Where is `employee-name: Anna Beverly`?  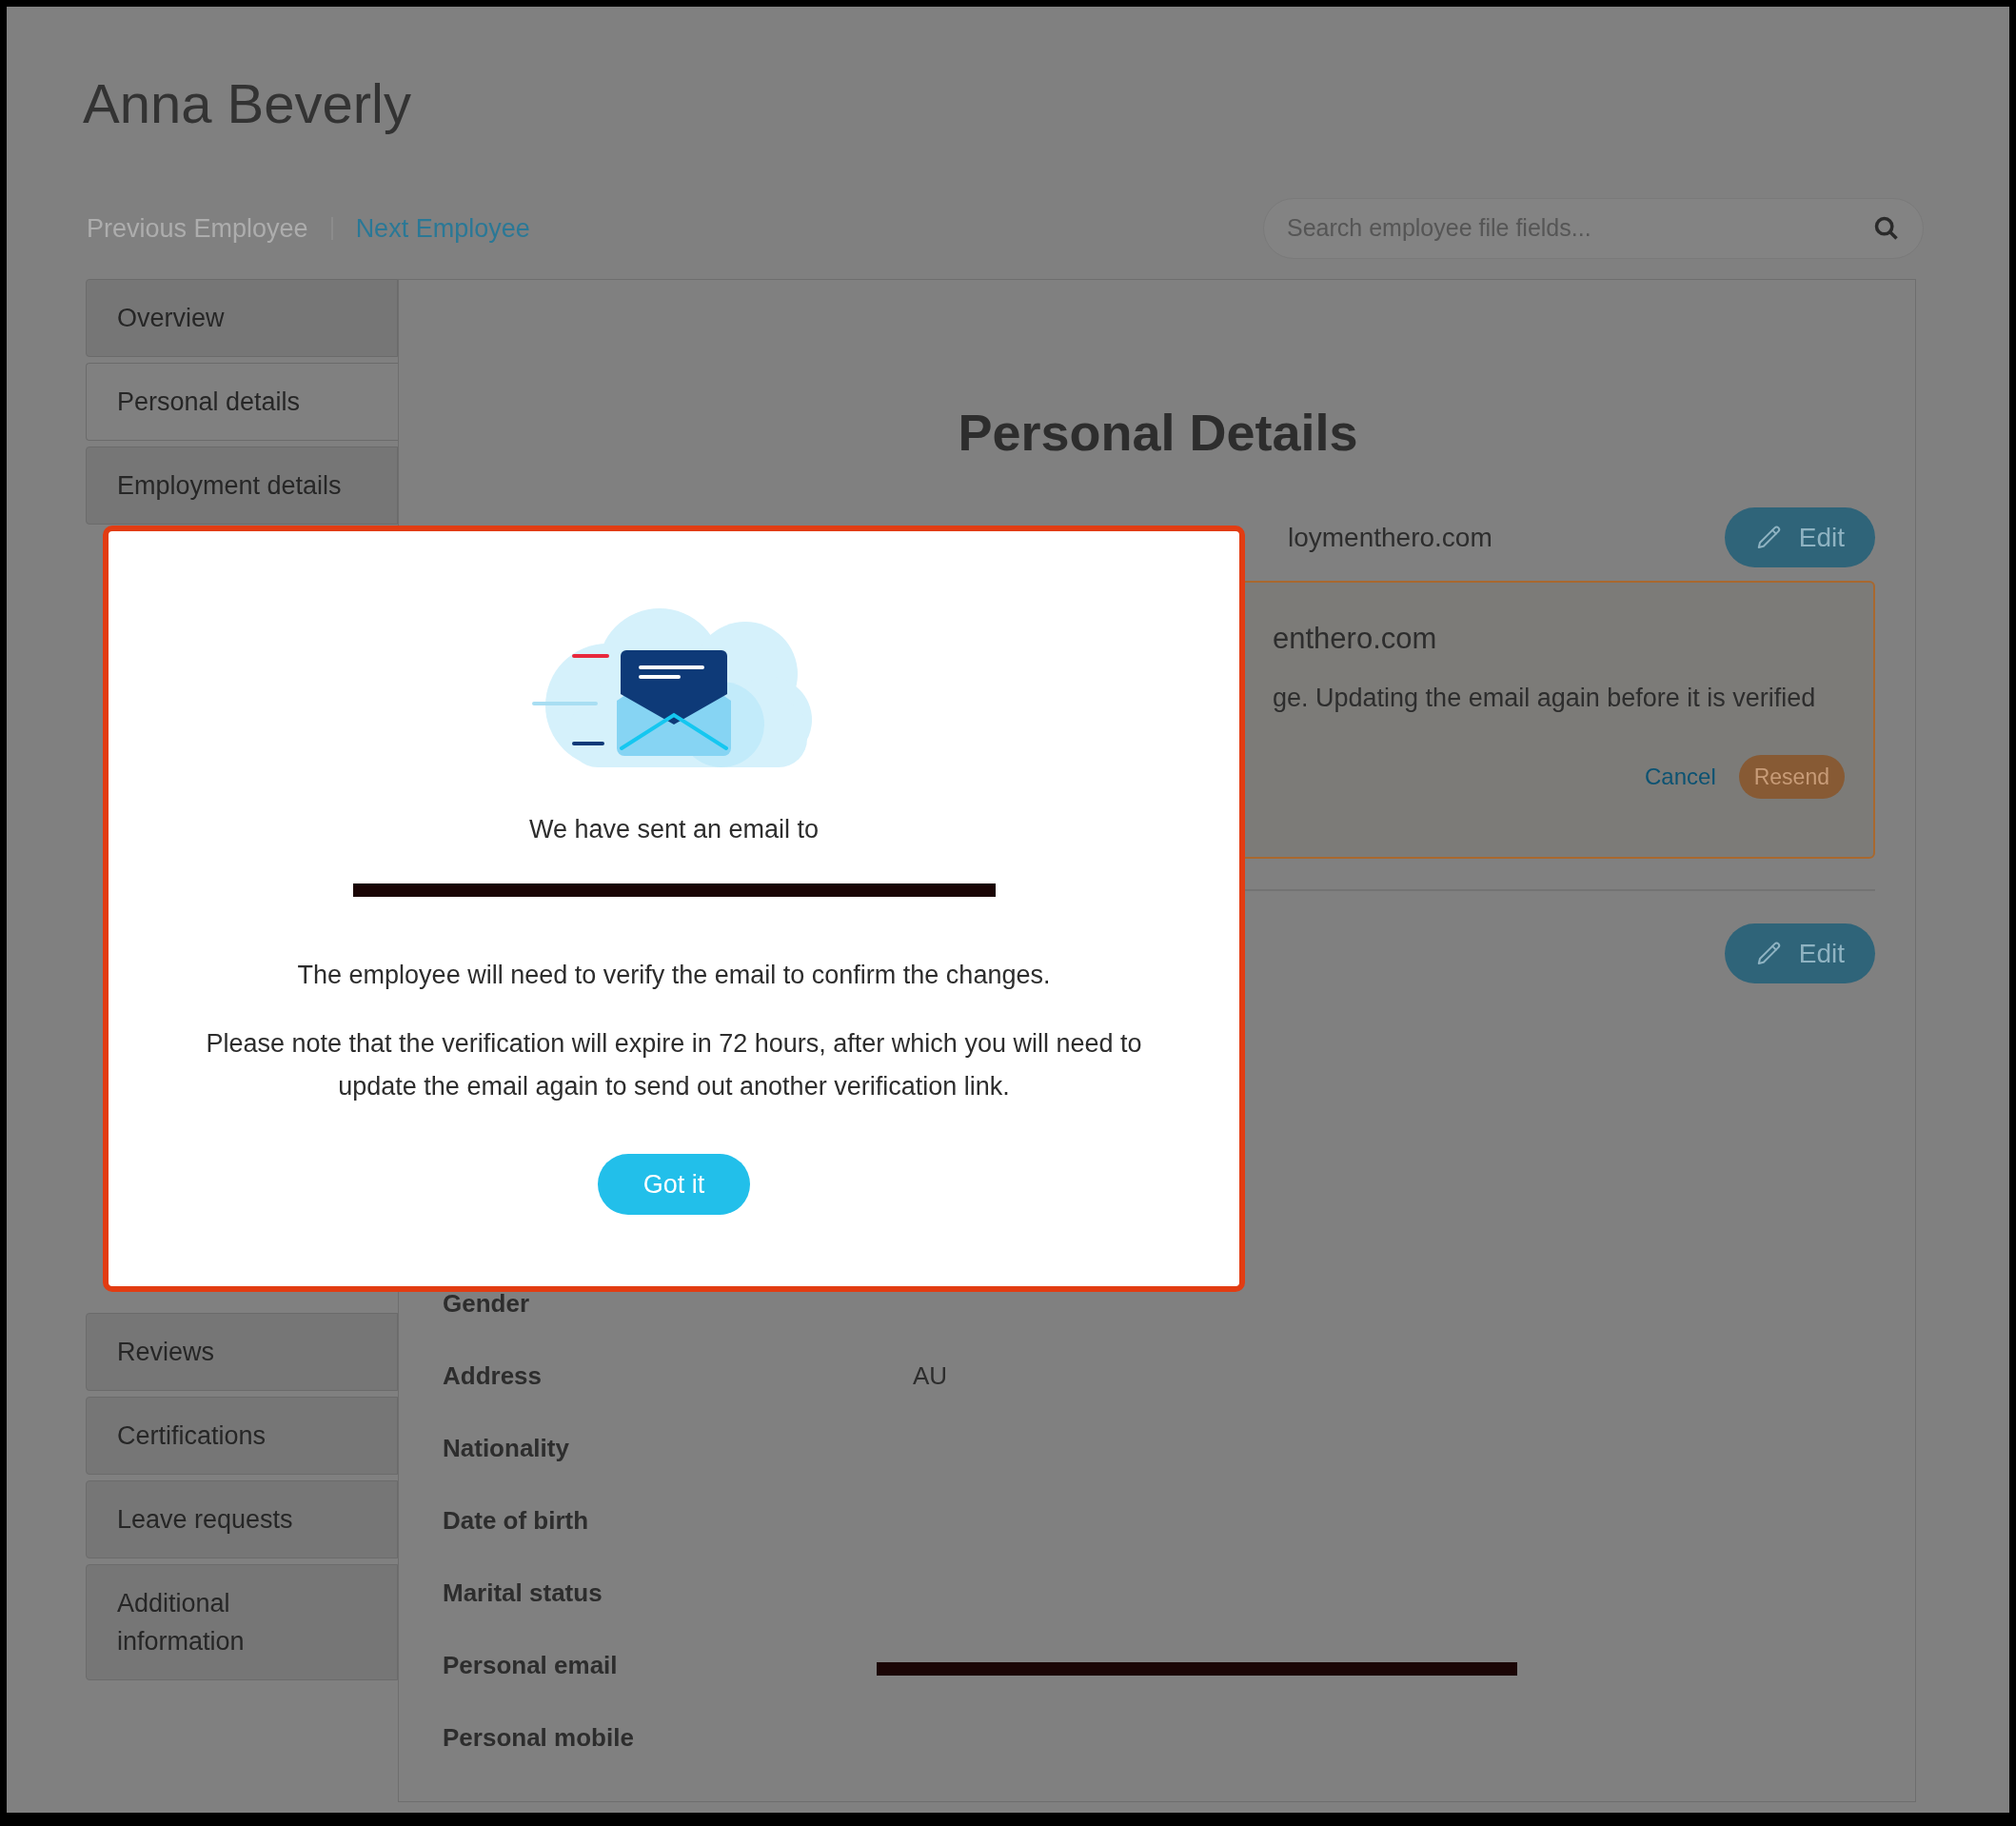
employee-name: Anna Beverly is located at coordinates (248, 103).